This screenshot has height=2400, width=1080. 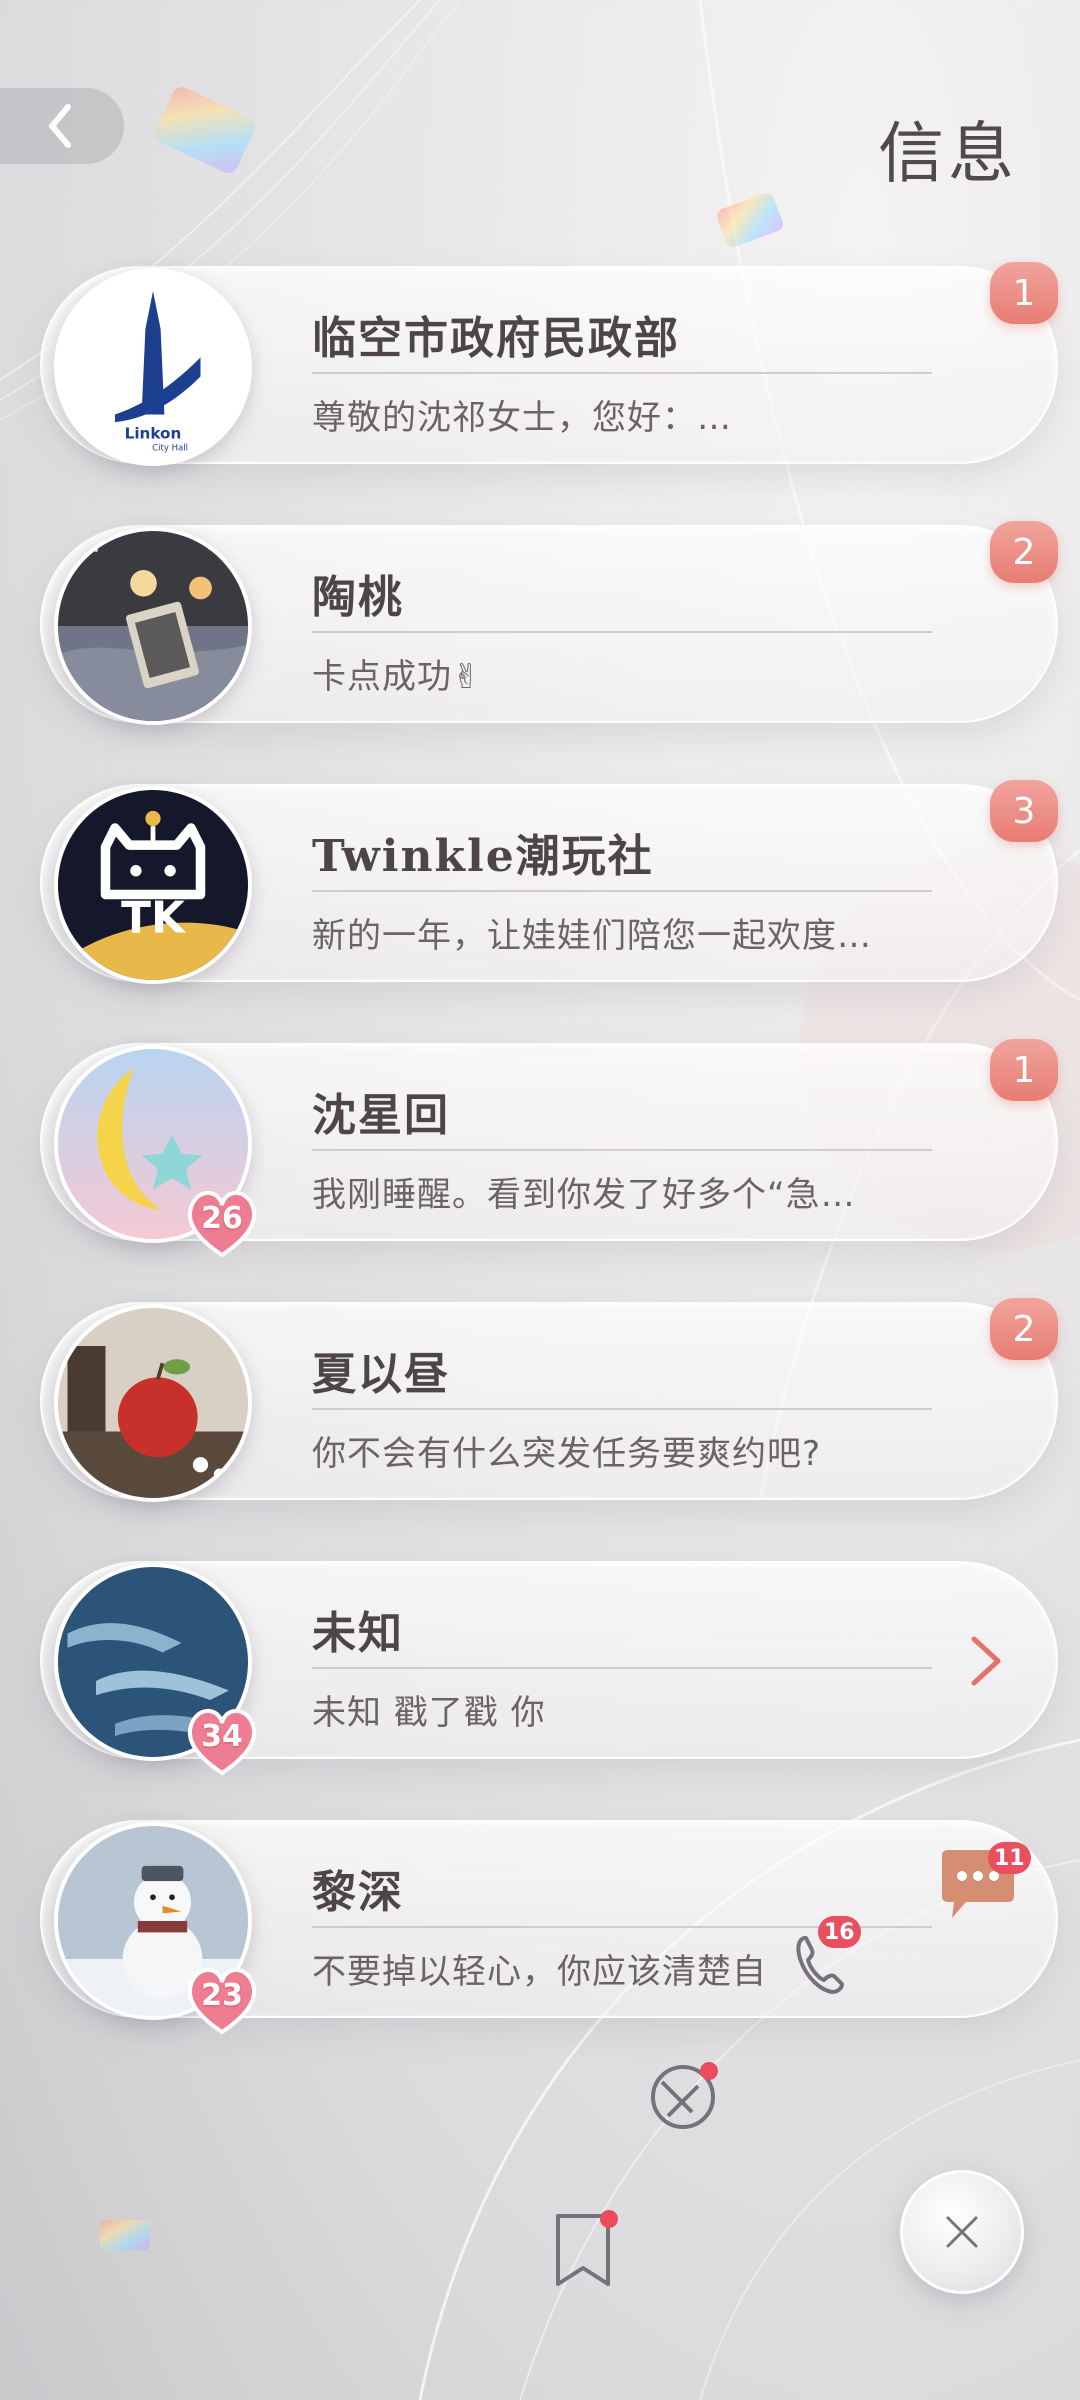 What do you see at coordinates (153, 433) in the screenshot?
I see `svg-text: Linkon` at bounding box center [153, 433].